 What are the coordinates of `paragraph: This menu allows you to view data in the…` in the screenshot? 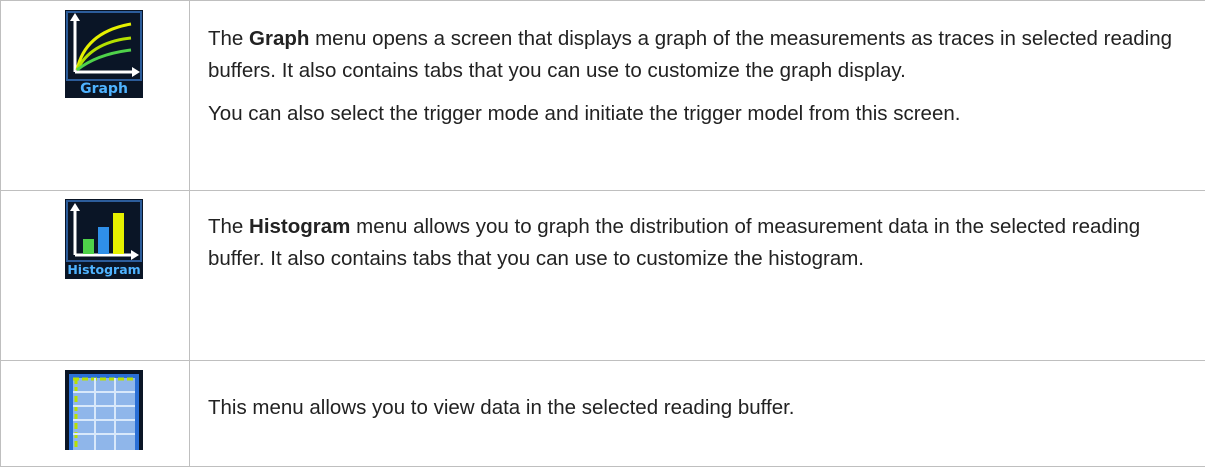 It's located at (699, 408).